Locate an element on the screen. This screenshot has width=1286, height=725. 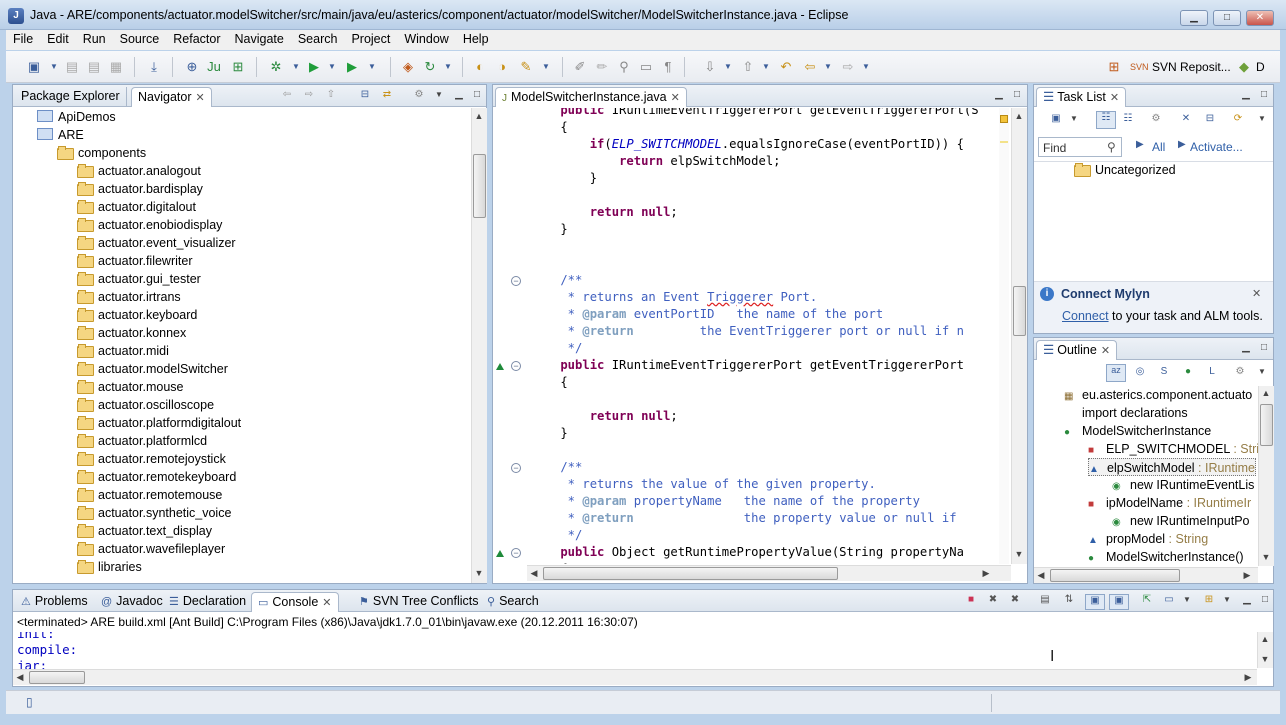
overview-marker is located at coordinates (1004, 142).